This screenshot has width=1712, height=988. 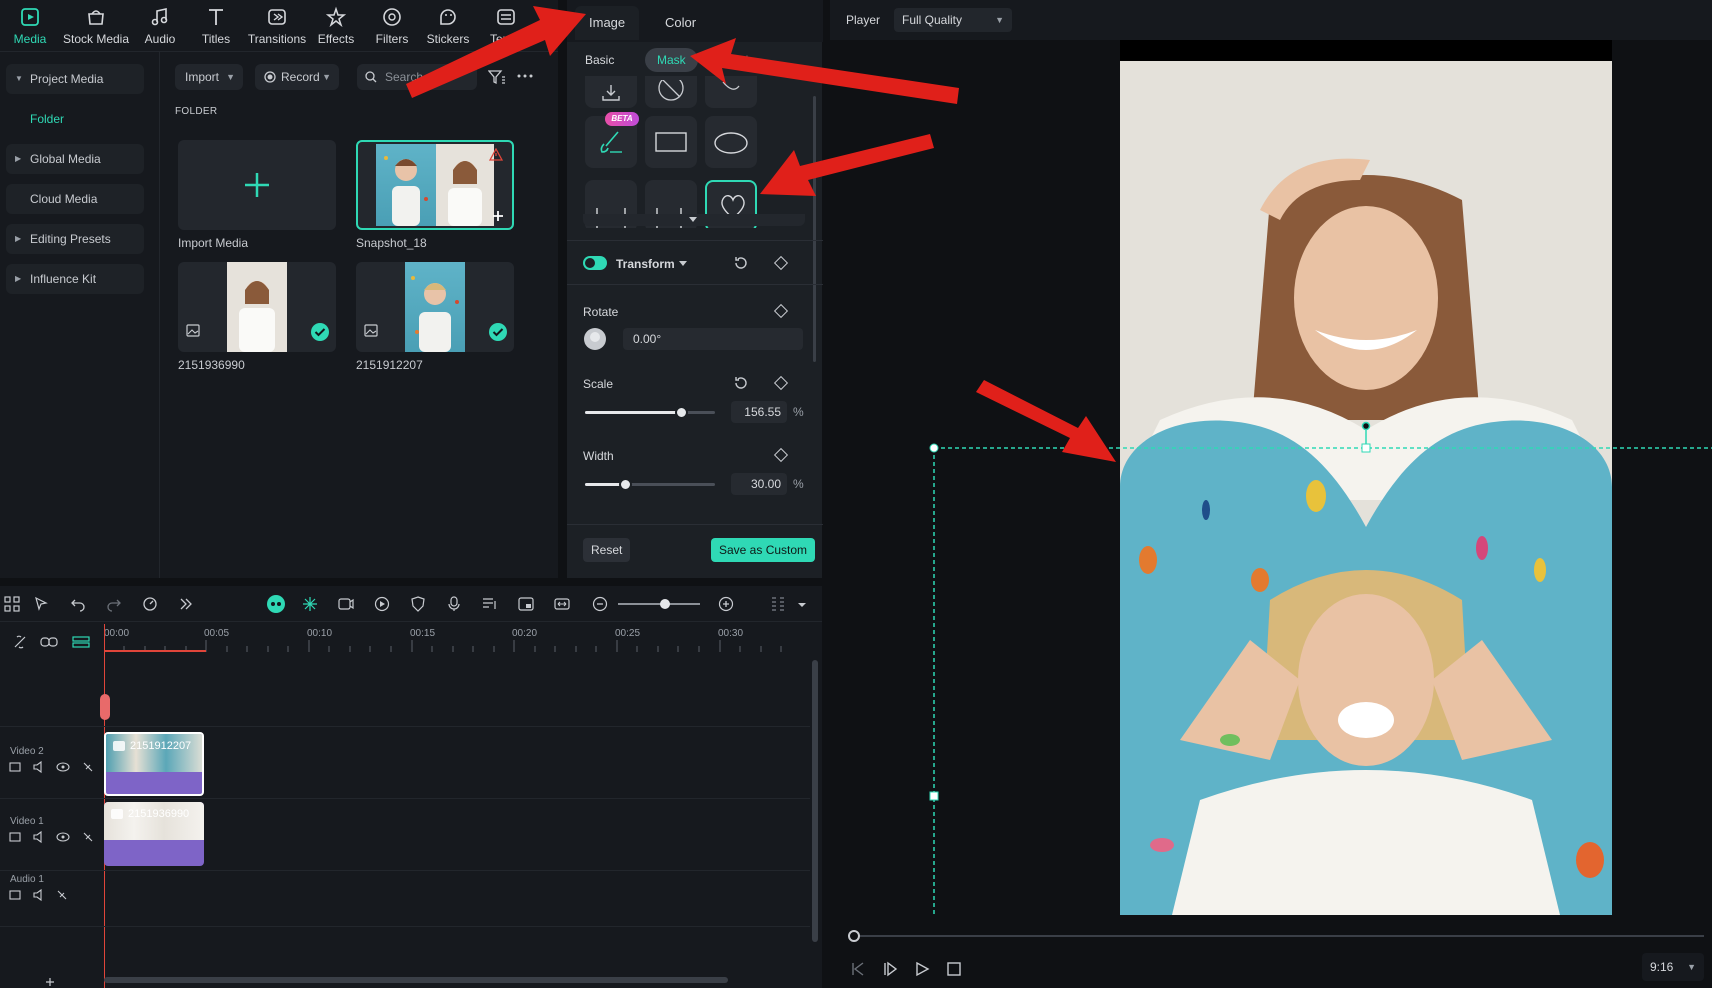 What do you see at coordinates (209, 77) in the screenshot?
I see `import-dropdown: Import ▼` at bounding box center [209, 77].